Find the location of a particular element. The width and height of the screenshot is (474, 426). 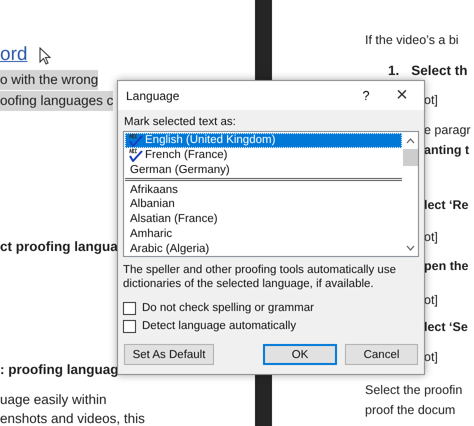

body-text: If the video’s a bi is located at coordinates (412, 40).